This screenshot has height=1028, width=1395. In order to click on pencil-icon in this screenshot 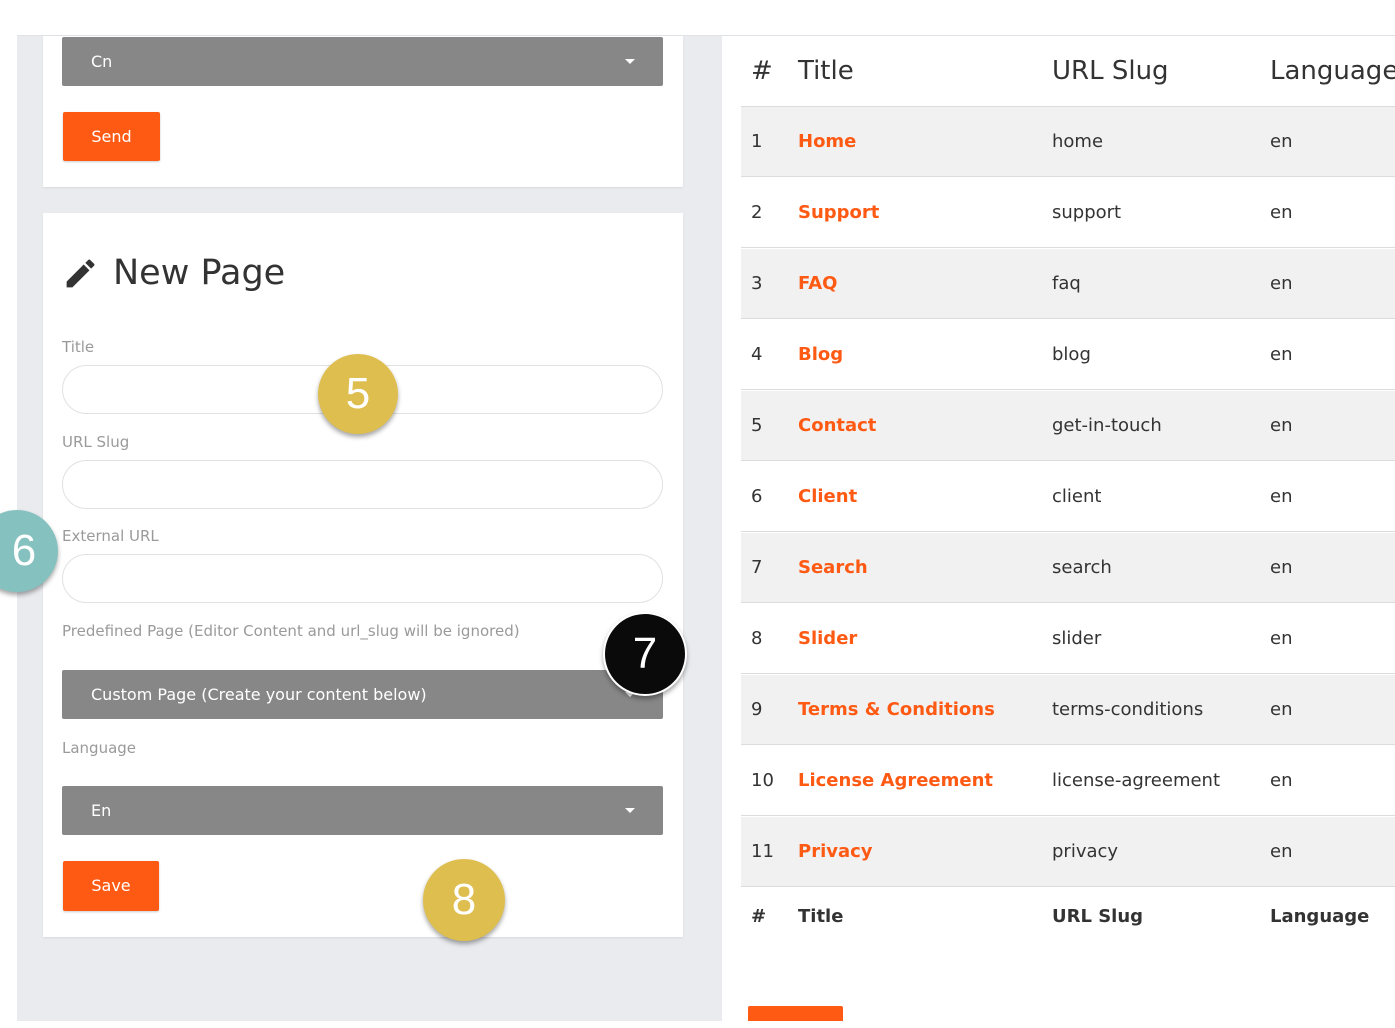, I will do `click(80, 273)`.